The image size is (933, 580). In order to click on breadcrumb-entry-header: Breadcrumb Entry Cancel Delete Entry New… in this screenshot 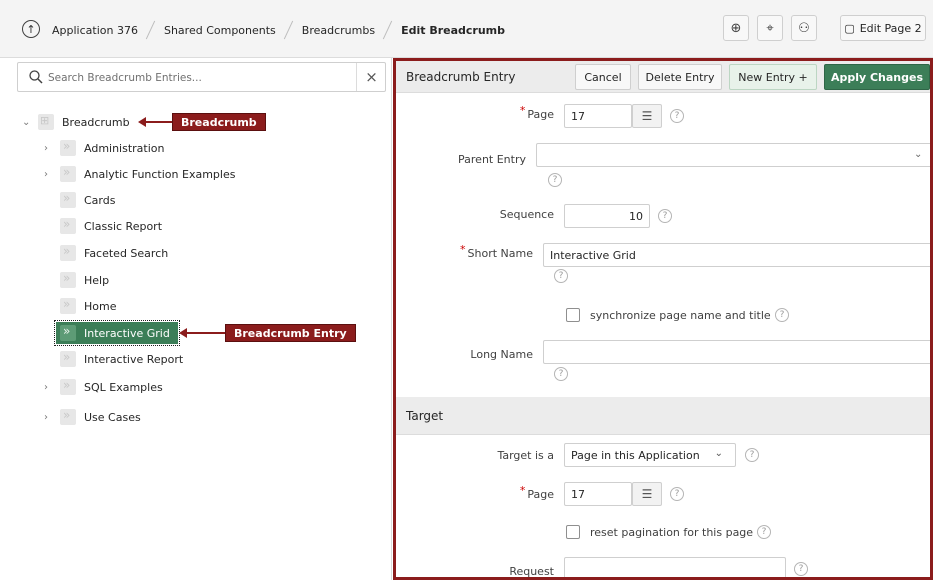, I will do `click(663, 77)`.